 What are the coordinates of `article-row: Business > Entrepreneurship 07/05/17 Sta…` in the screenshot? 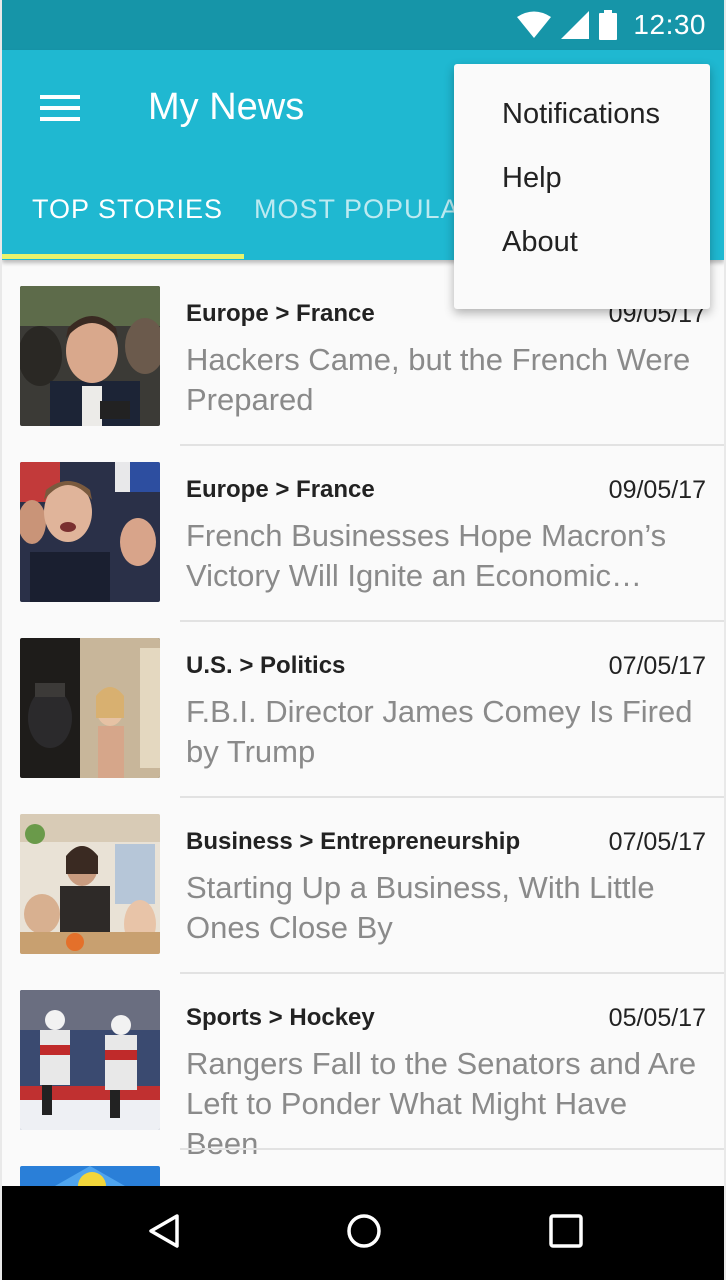 It's located at (363, 886).